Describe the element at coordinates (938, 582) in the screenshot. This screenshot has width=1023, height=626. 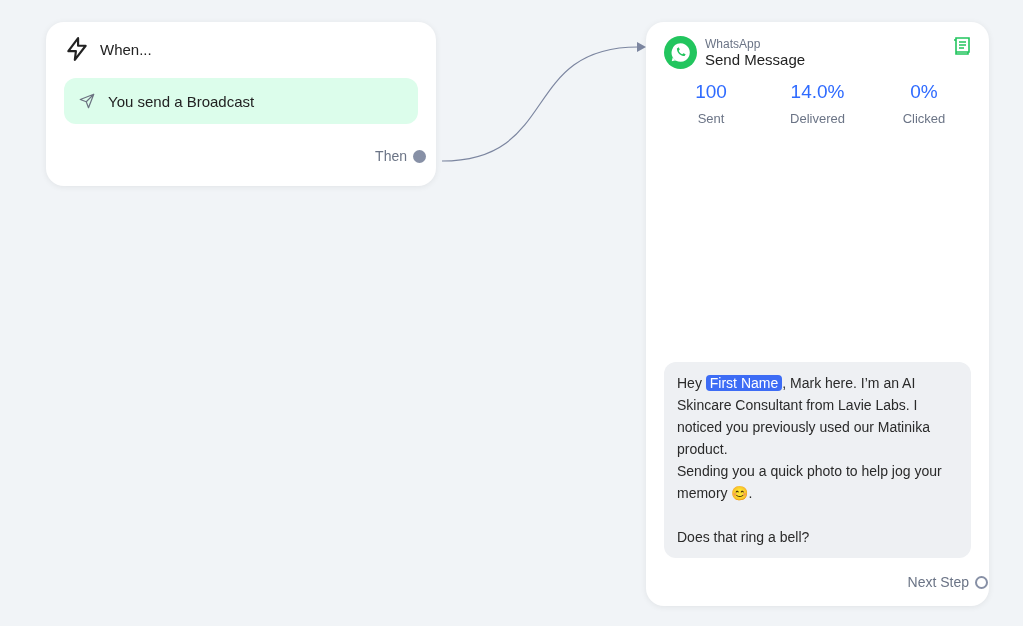
I see `handle-label: Next Step` at that location.